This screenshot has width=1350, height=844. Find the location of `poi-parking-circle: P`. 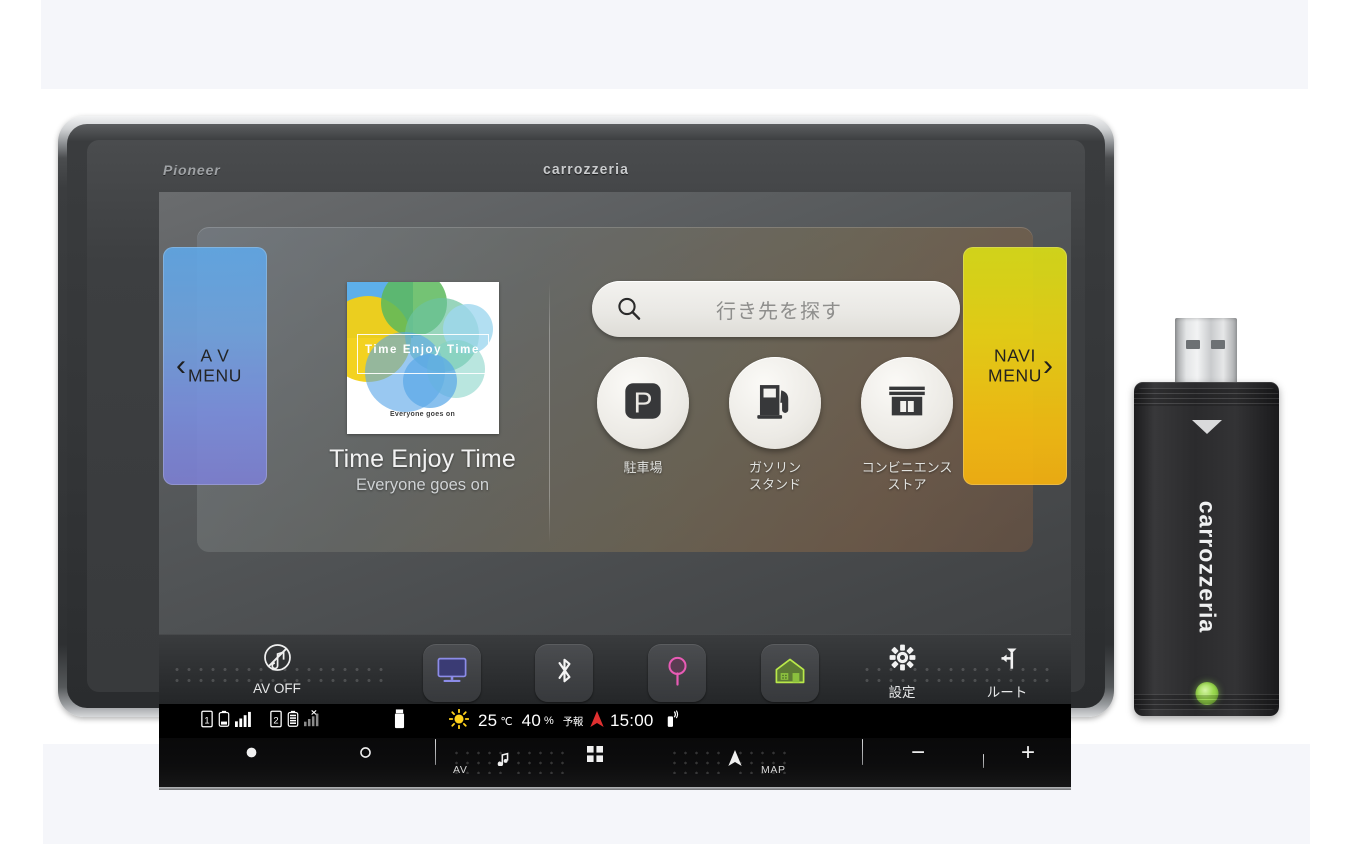

poi-parking-circle: P is located at coordinates (643, 403).